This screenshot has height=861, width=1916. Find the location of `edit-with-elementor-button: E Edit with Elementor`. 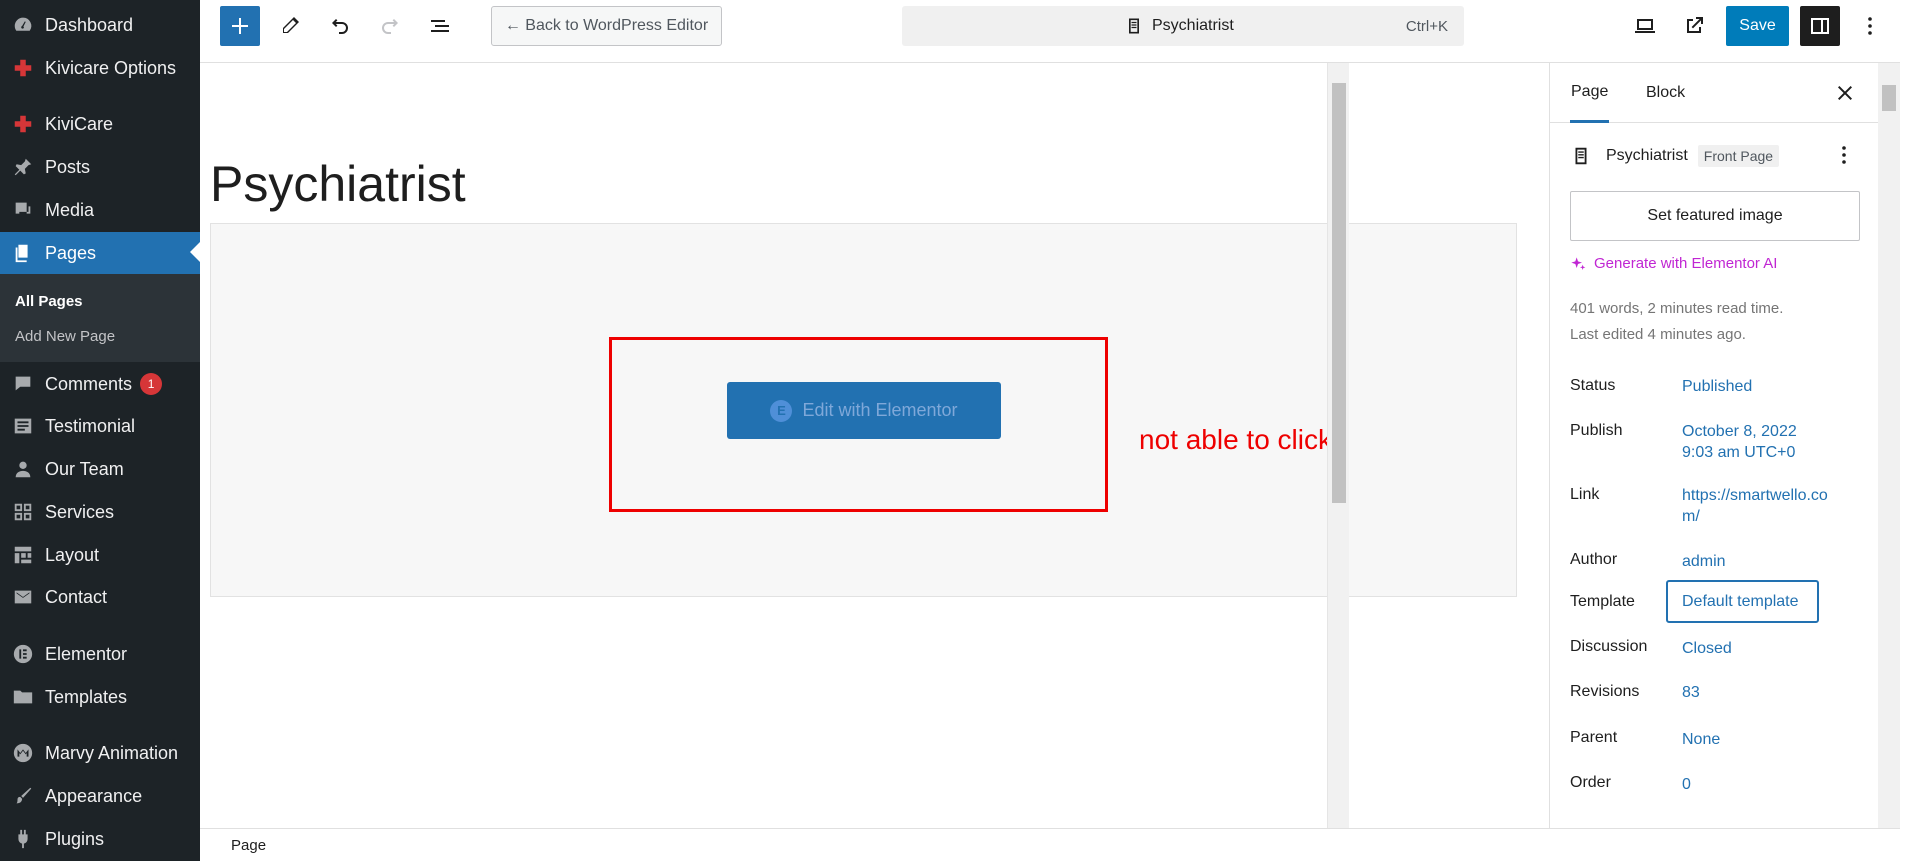

edit-with-elementor-button: E Edit with Elementor is located at coordinates (864, 410).